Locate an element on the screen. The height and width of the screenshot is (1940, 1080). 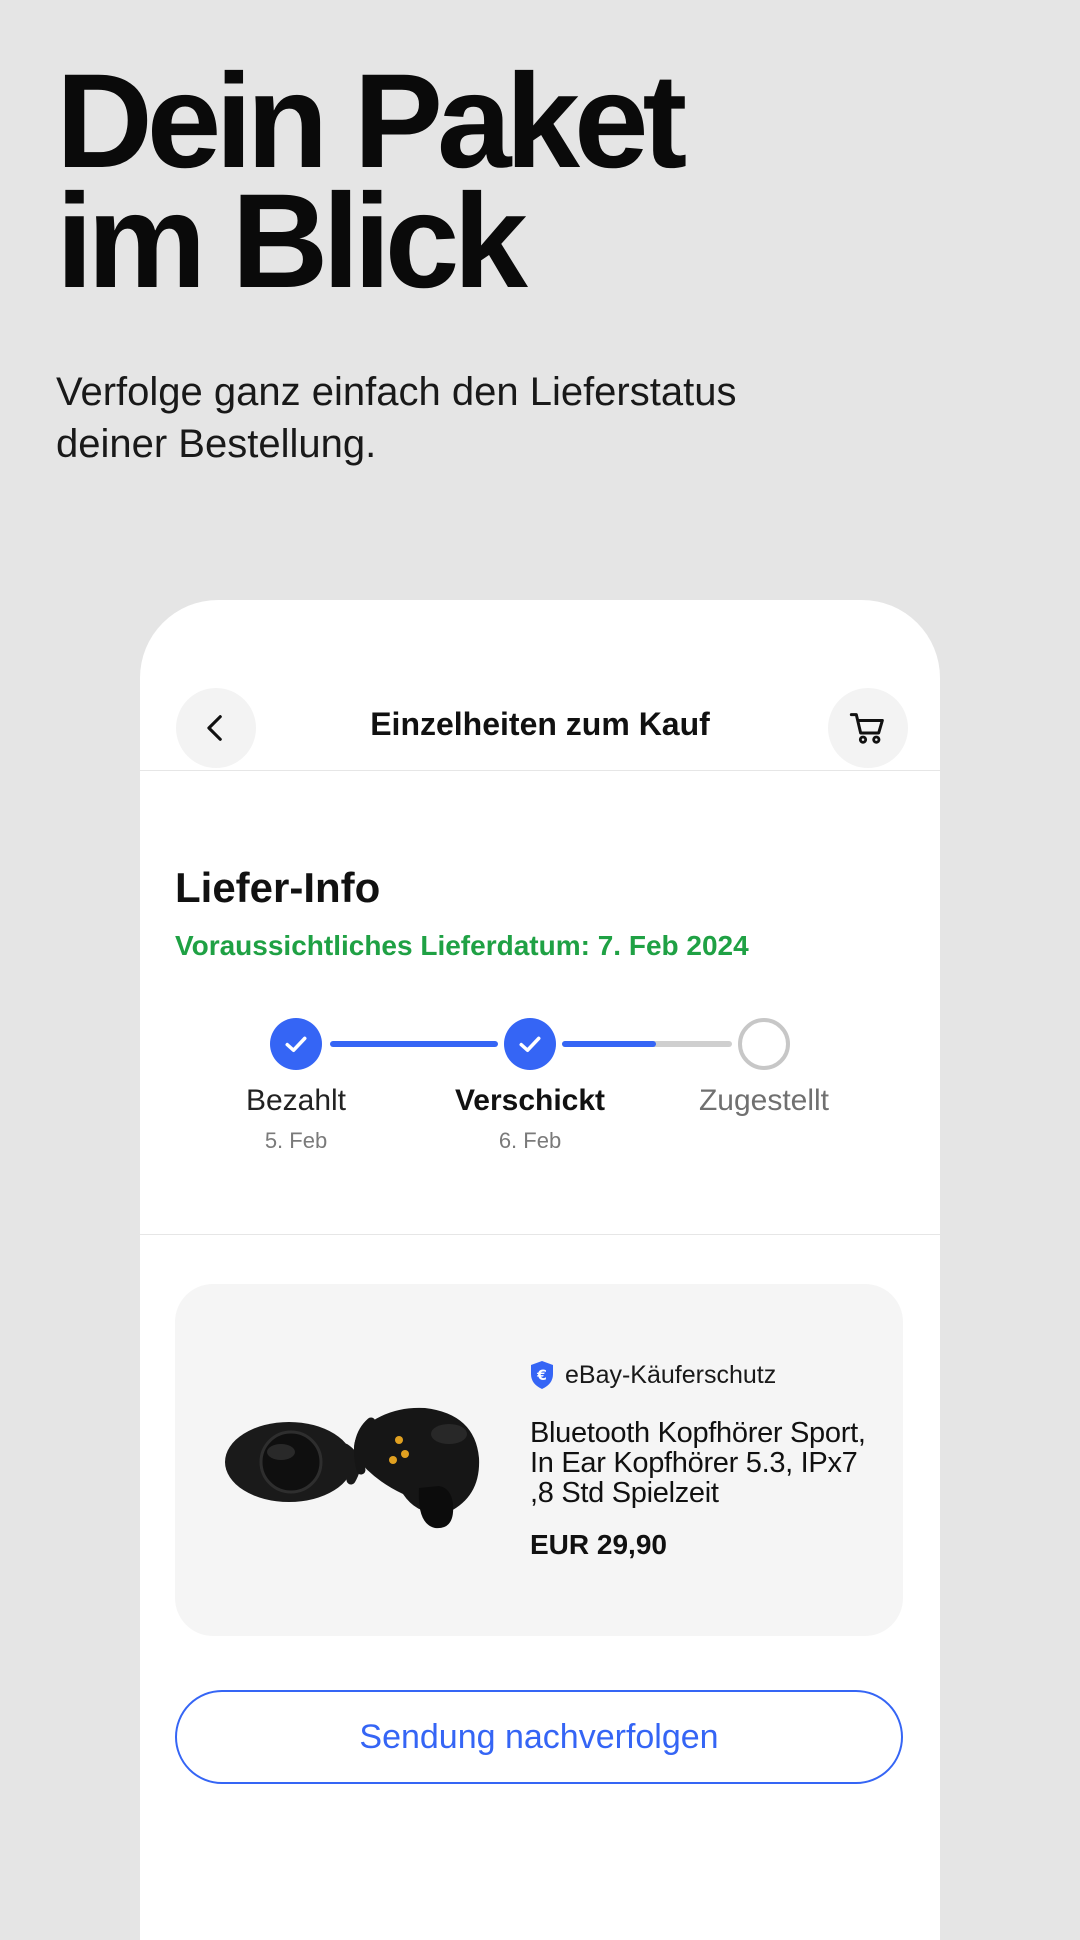
promo-headline: Dein Paket im Blick is located at coordinates (371, 181).